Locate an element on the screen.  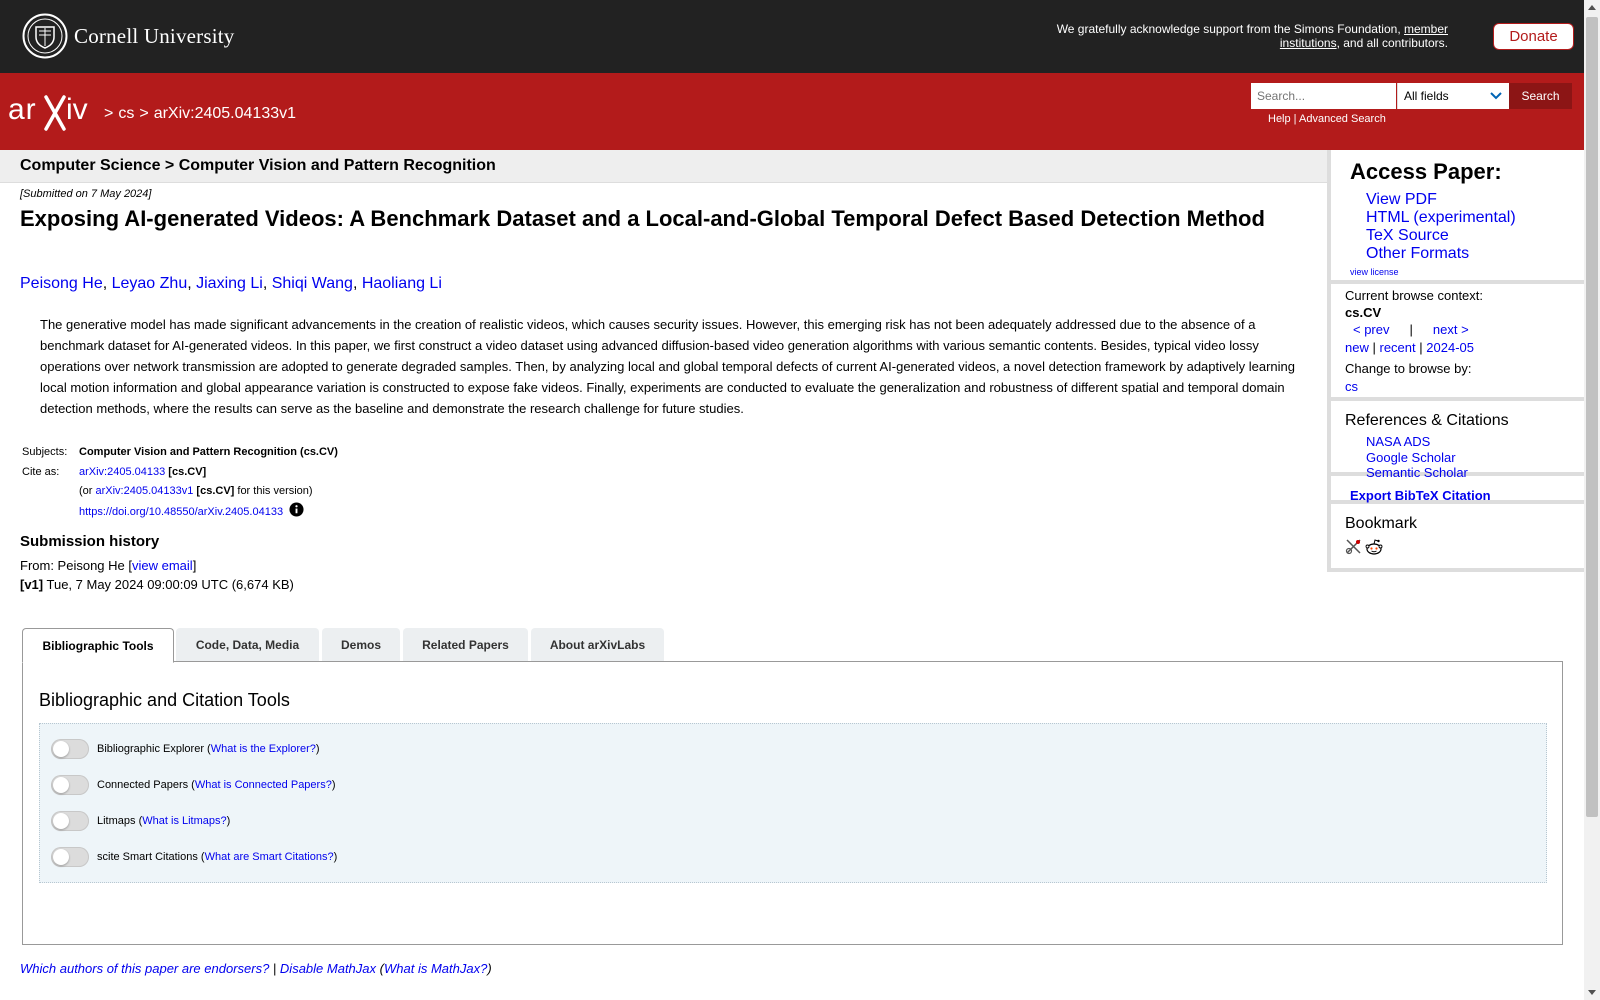
tab-code-data-media: Code, Data, Media is located at coordinates (247, 645).